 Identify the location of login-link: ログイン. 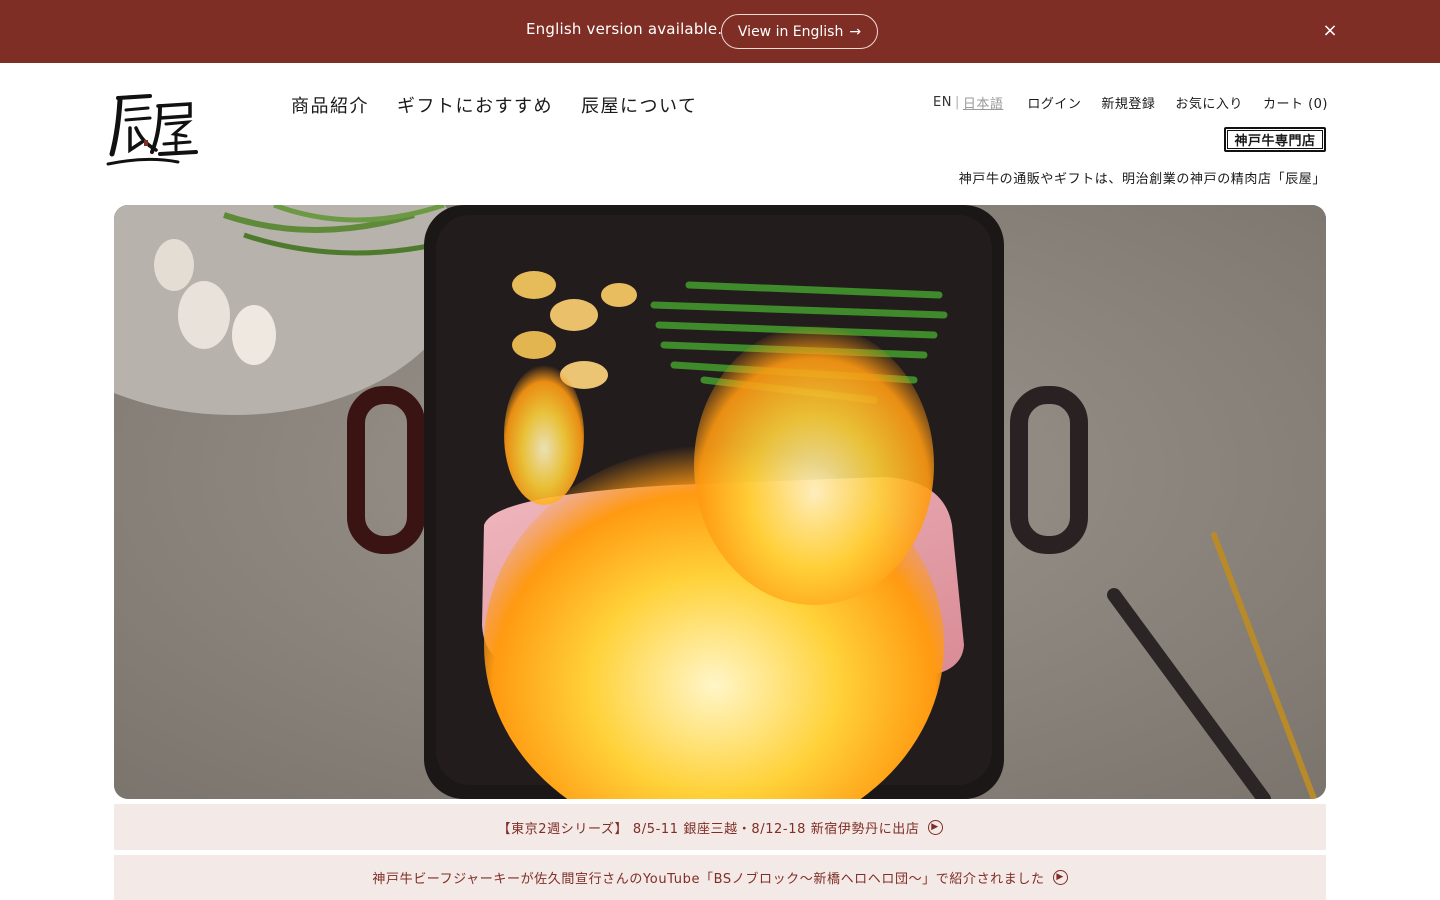
(1054, 102).